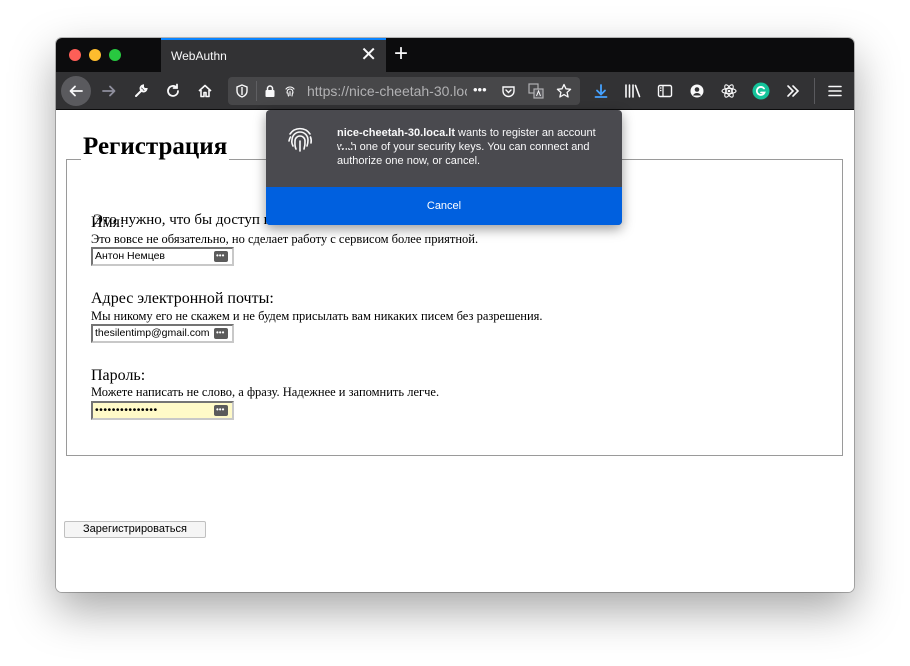  Describe the element at coordinates (300, 139) in the screenshot. I see `fingerprint-icon` at that location.